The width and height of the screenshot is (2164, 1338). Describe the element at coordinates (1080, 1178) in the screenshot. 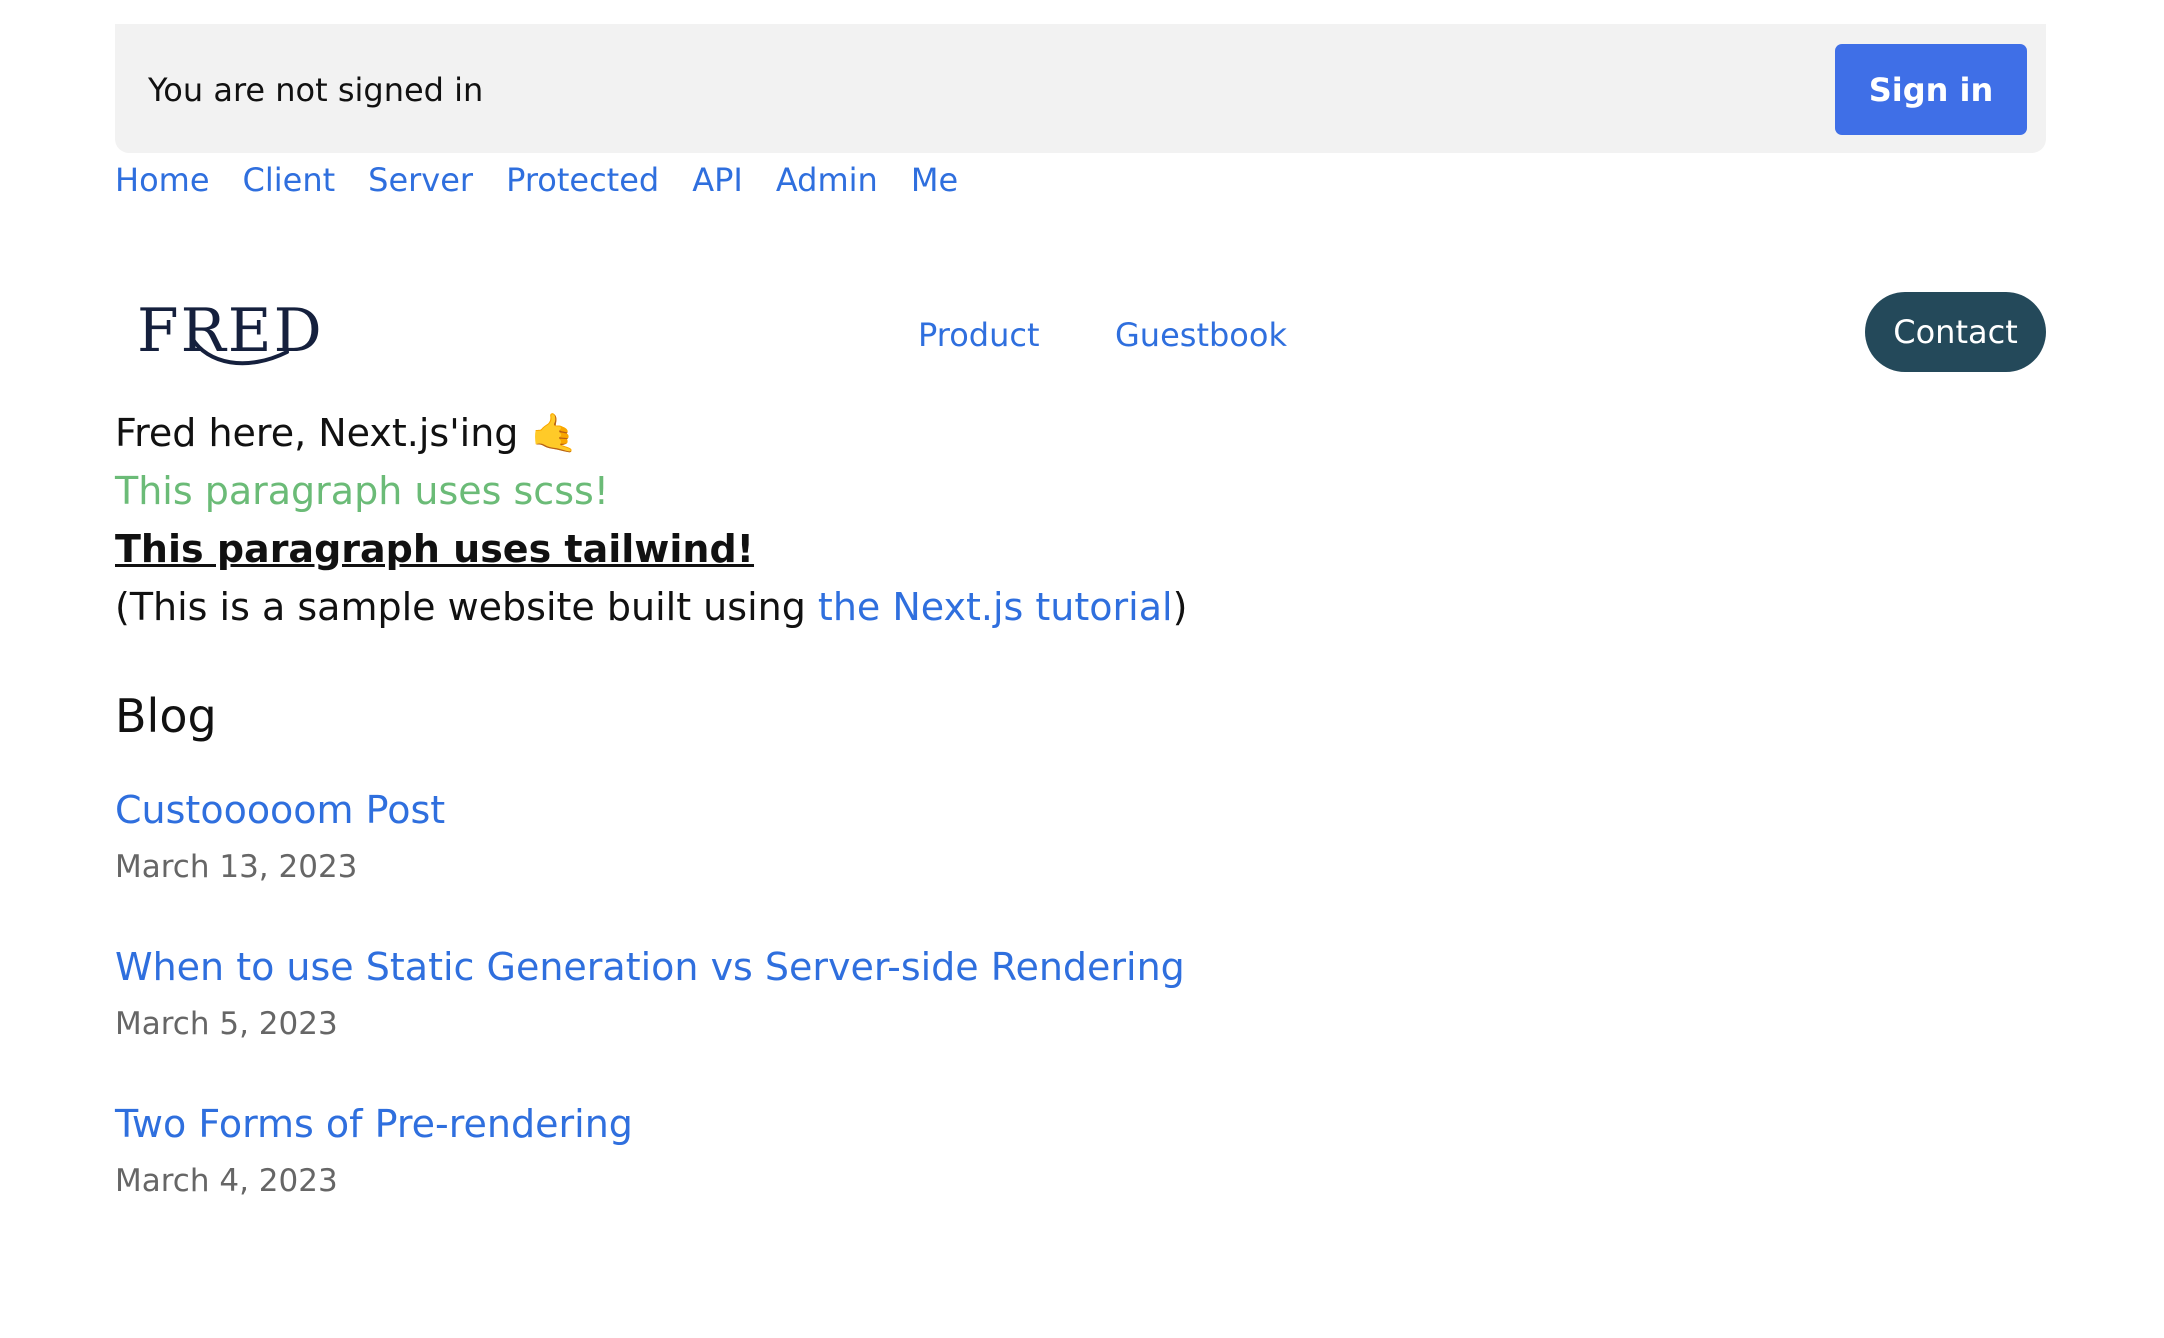

I see `blog-post-item: Two Forms of Pre-rendering March 4, 2023` at that location.